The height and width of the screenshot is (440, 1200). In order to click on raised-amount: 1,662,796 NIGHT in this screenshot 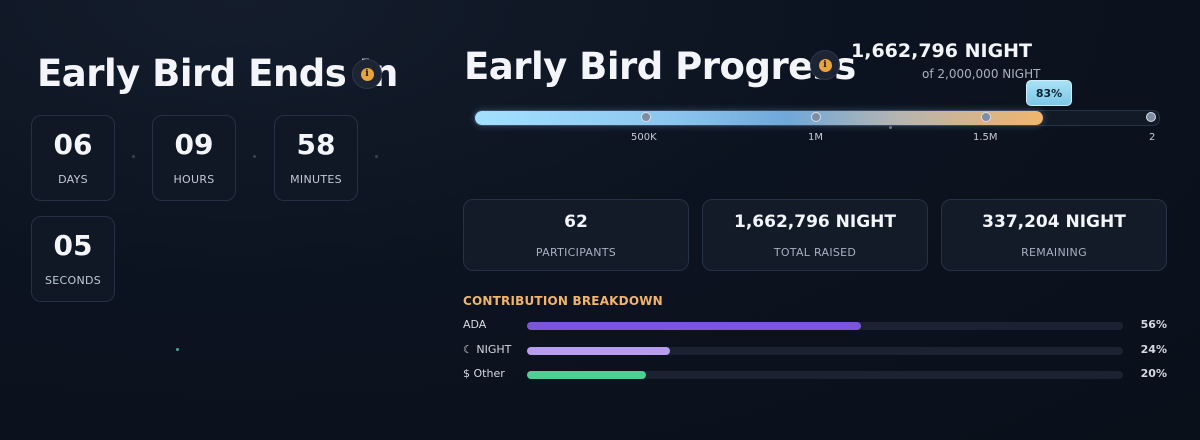, I will do `click(942, 51)`.